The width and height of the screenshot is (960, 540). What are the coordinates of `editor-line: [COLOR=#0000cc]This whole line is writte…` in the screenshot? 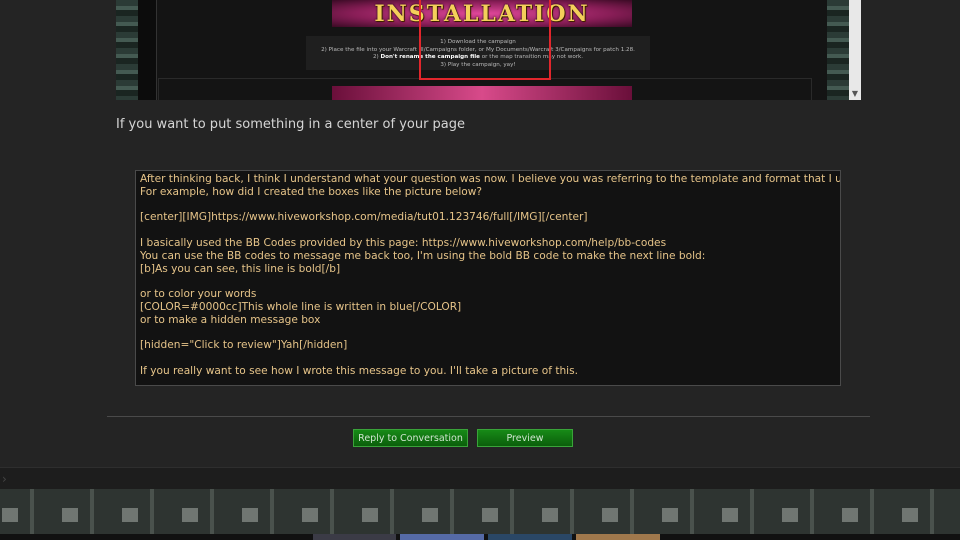 It's located at (301, 306).